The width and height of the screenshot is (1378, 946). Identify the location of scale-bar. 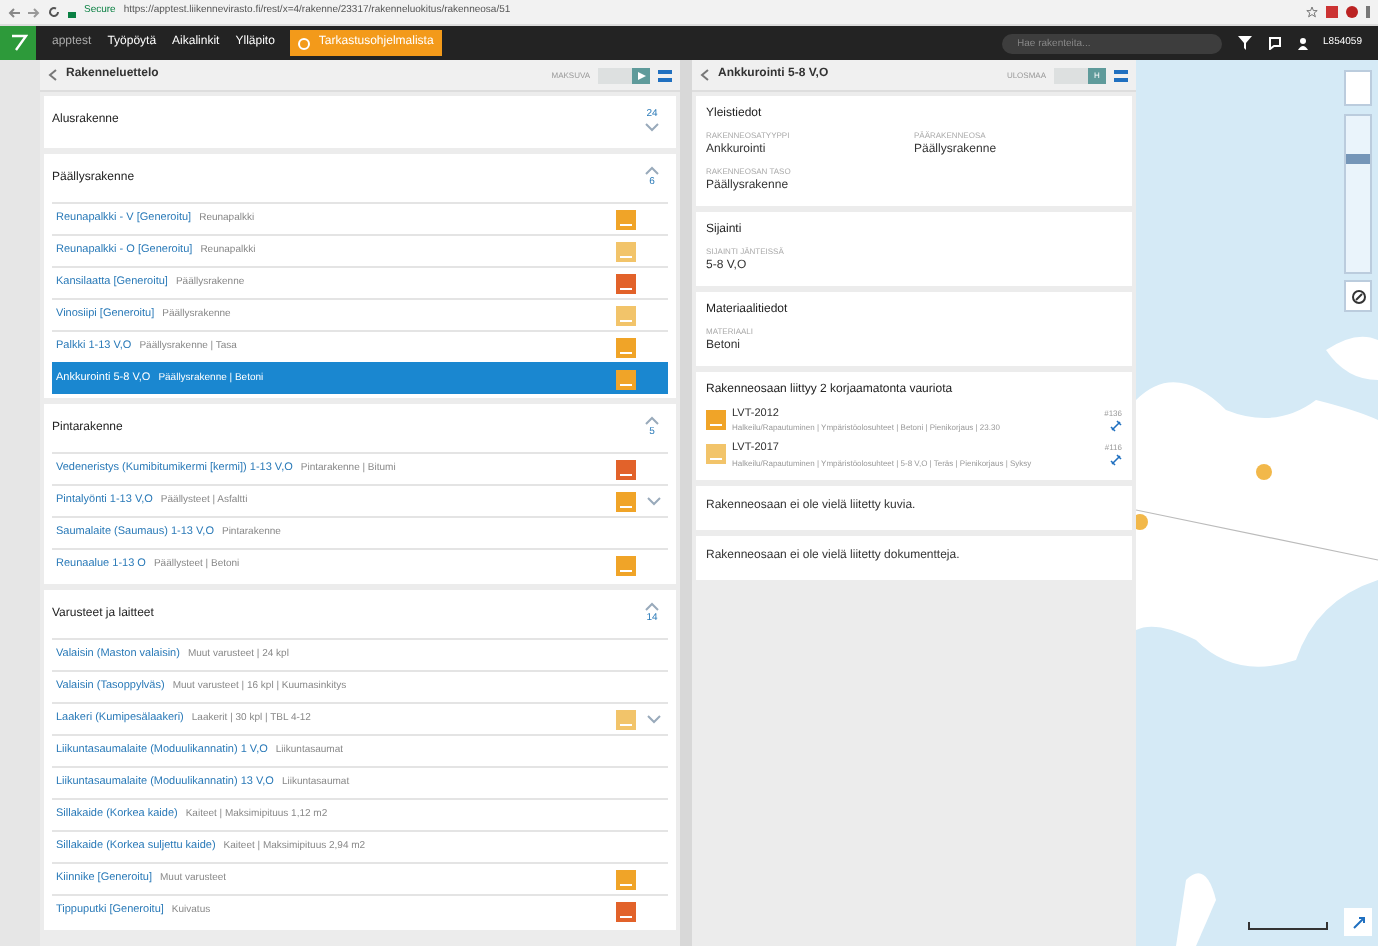
(1288, 926).